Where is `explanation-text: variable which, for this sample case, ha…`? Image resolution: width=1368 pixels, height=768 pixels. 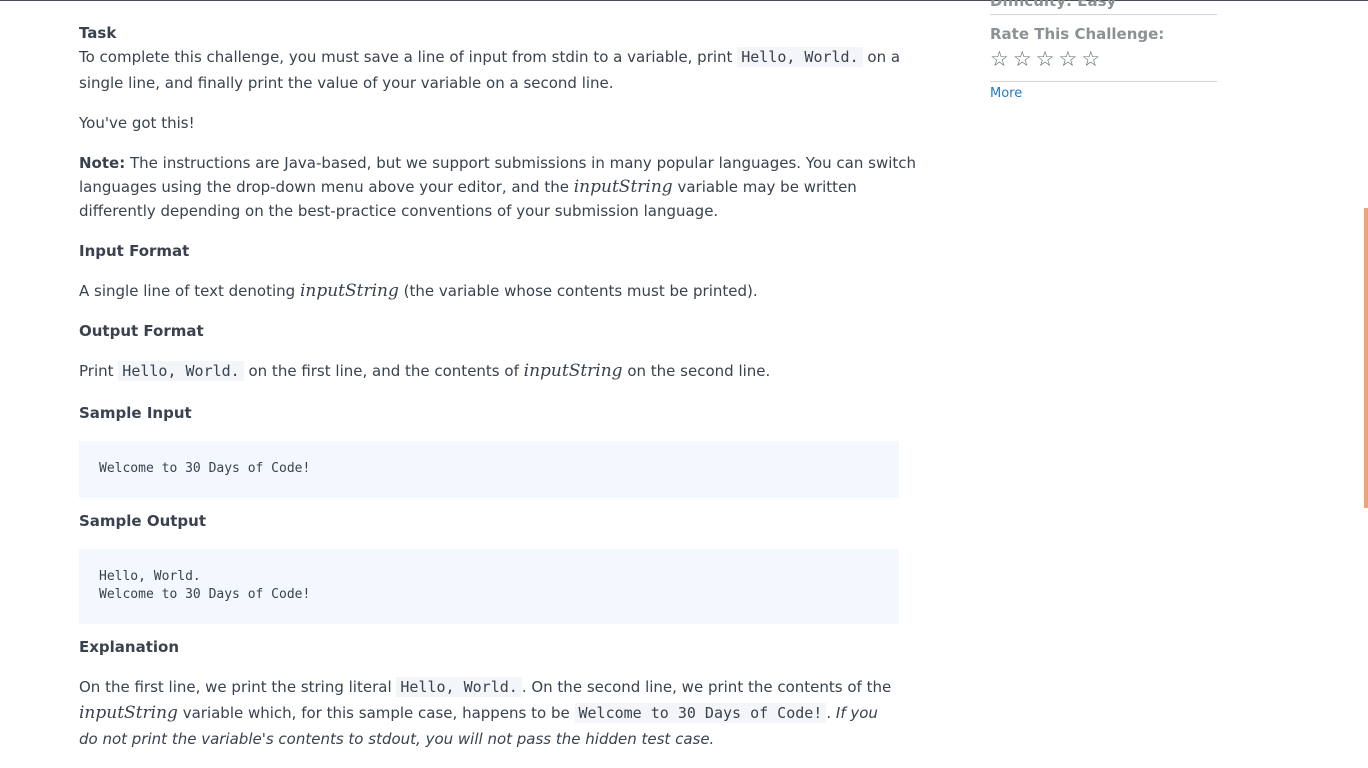 explanation-text: variable which, for this sample case, ha… is located at coordinates (376, 713).